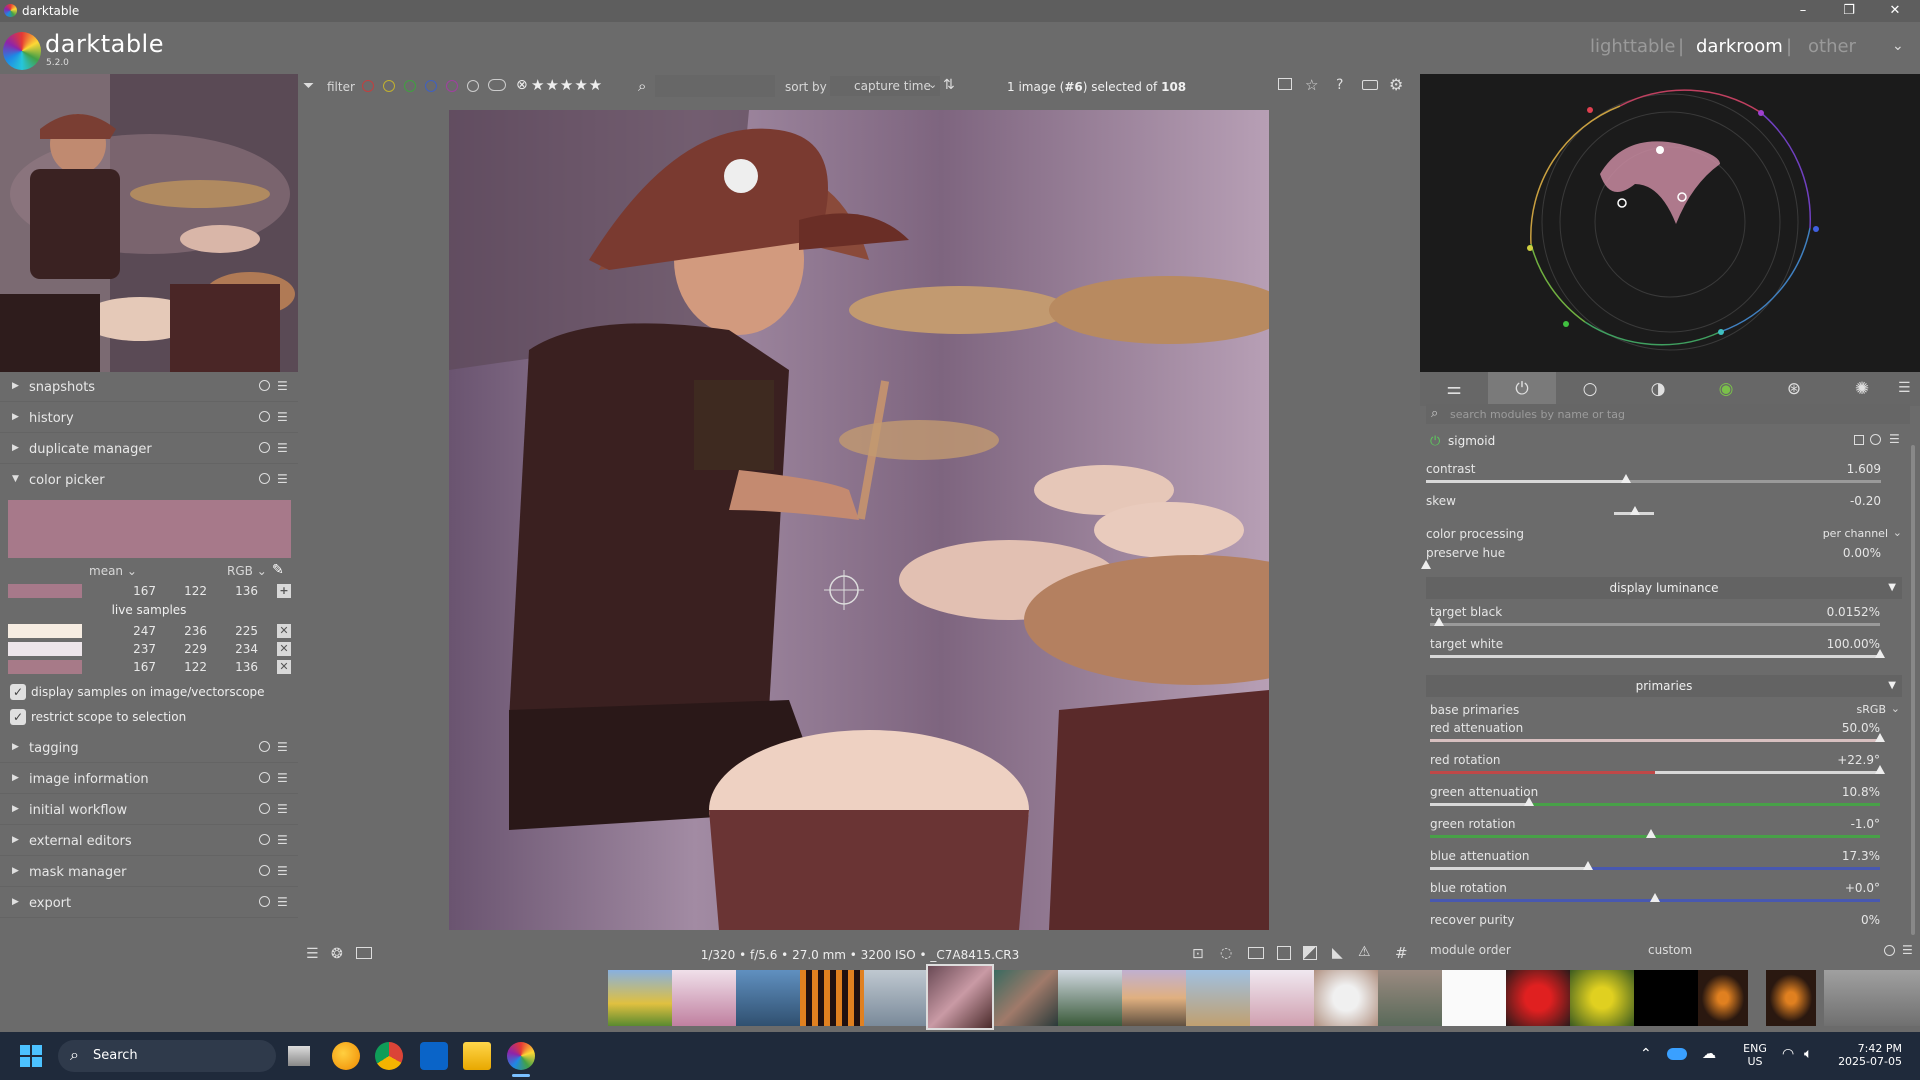 This screenshot has width=1920, height=1080. I want to click on module-group-tab-active: ⏻, so click(1522, 389).